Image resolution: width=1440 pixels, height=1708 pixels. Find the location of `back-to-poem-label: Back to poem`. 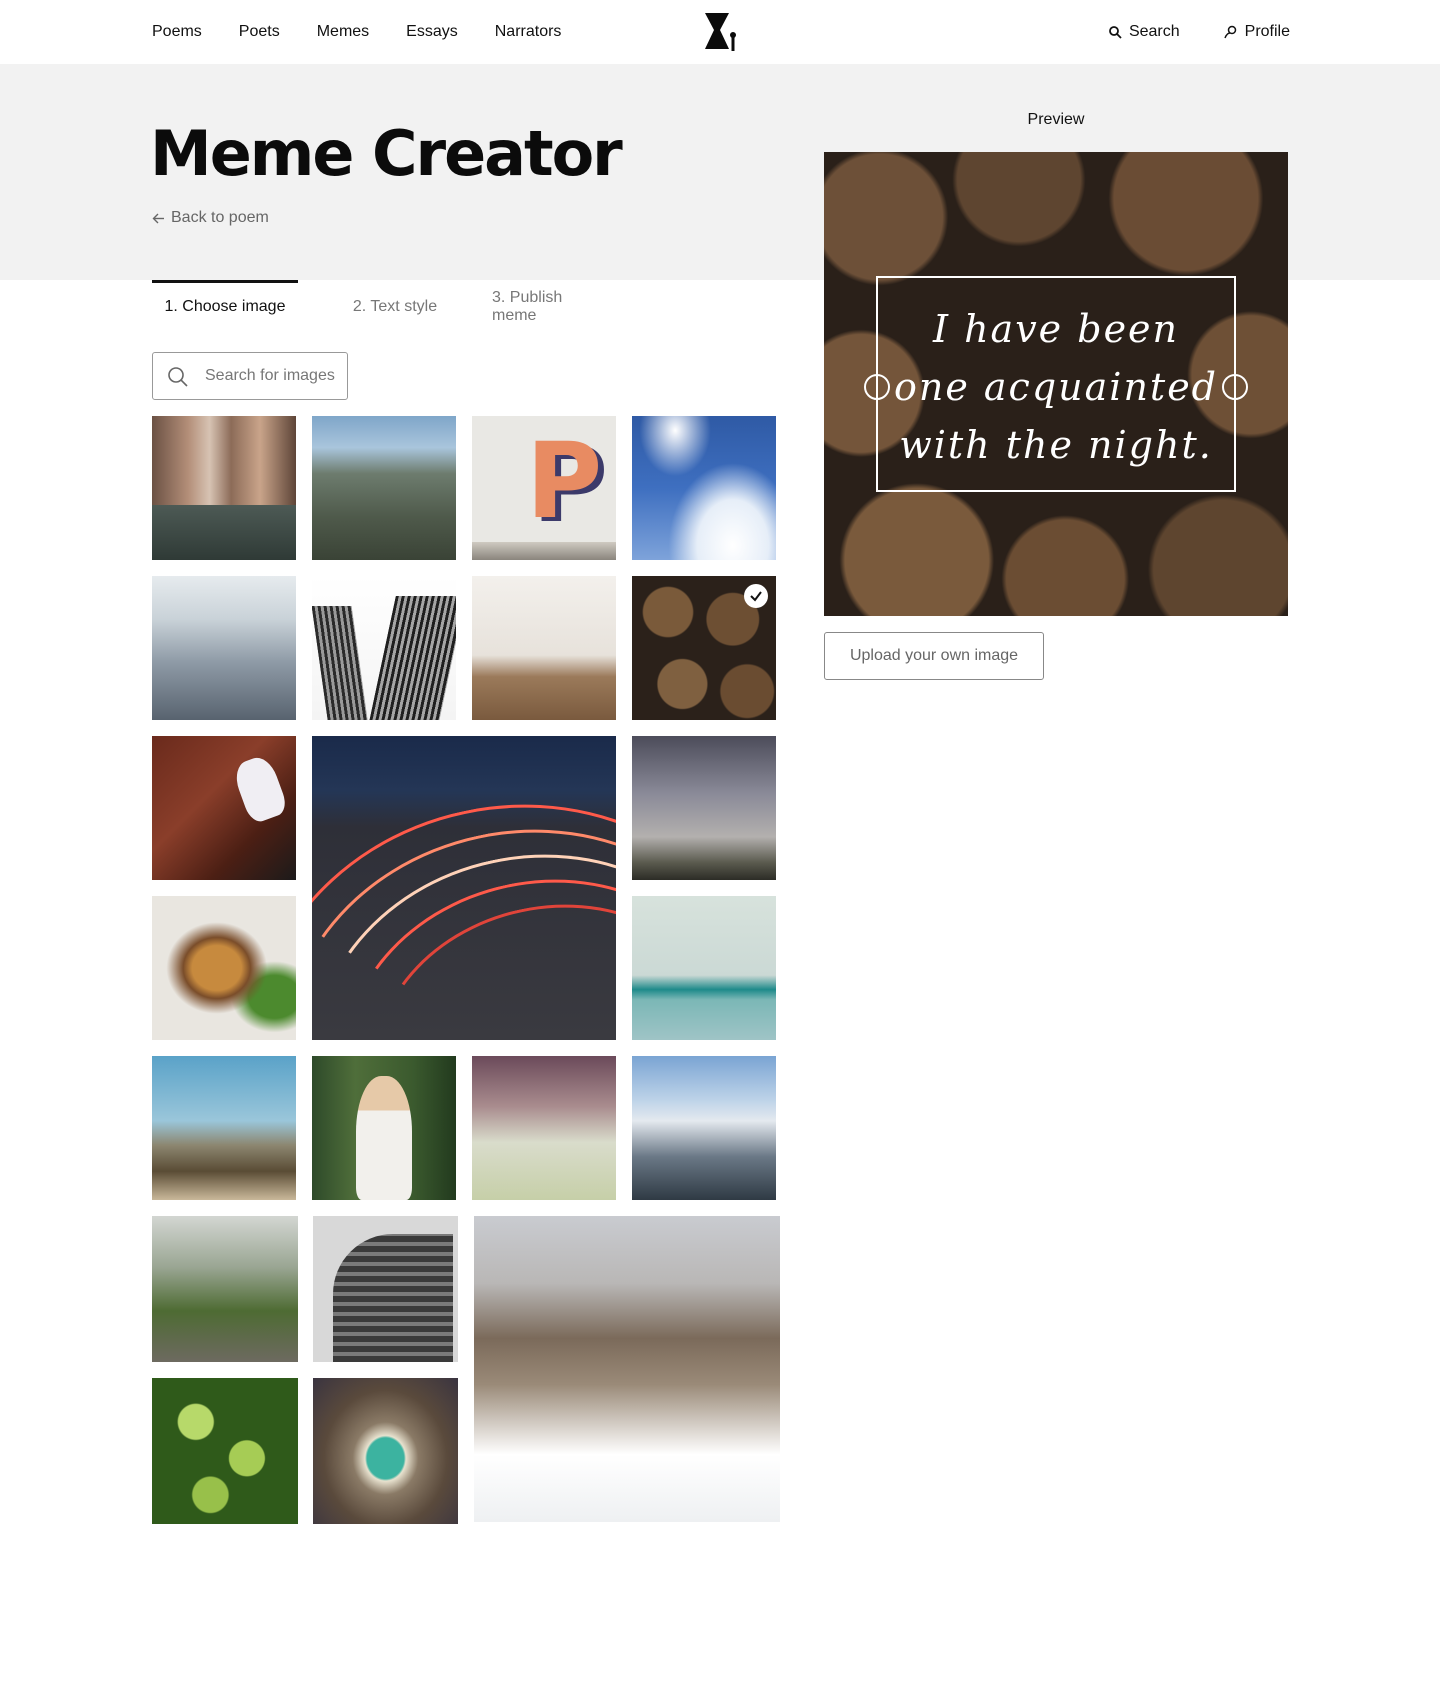

back-to-poem-label: Back to poem is located at coordinates (220, 217).